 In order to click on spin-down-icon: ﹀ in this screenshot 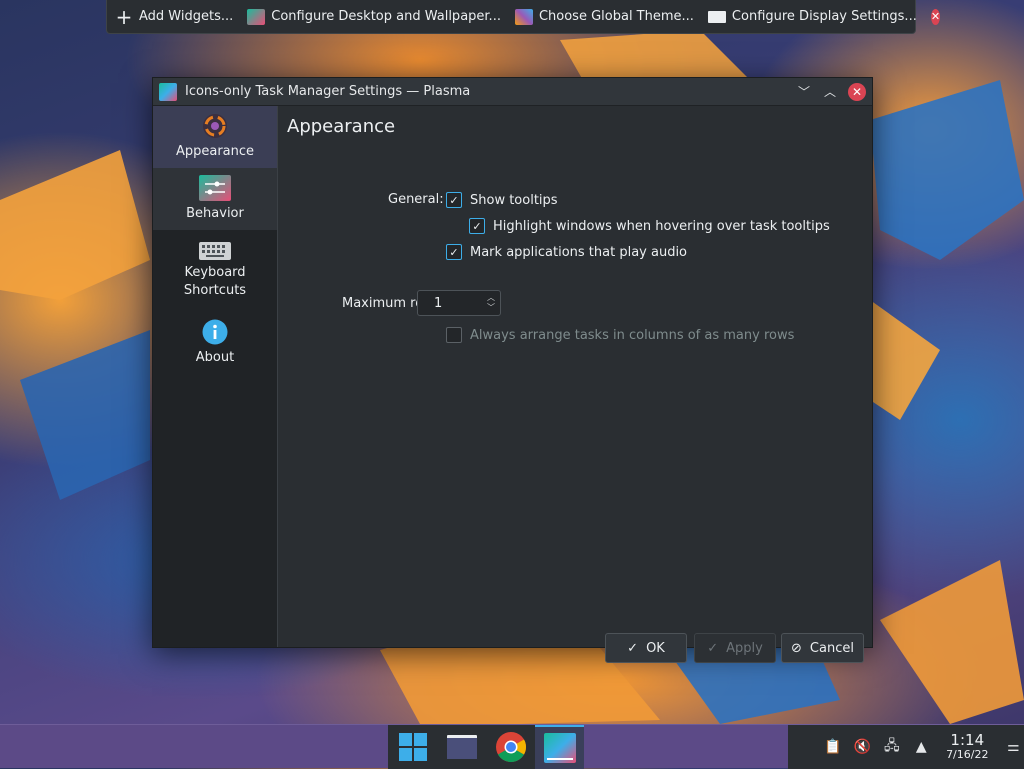, I will do `click(491, 308)`.